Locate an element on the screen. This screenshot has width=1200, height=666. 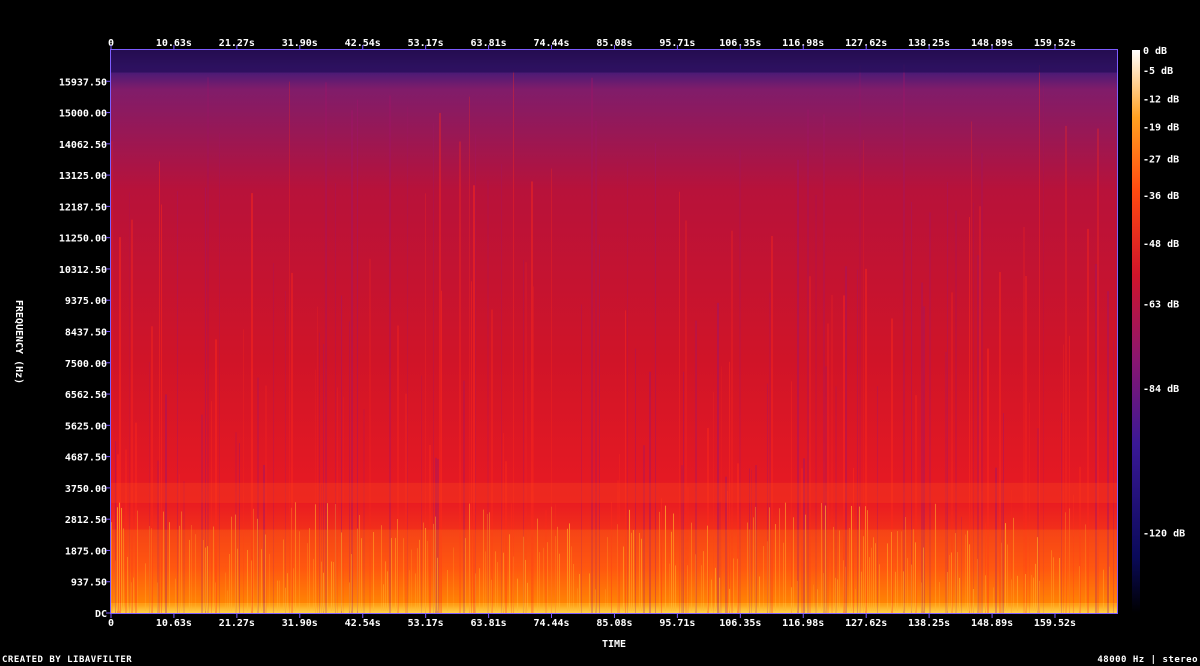
x-tick-label: 53.17s is located at coordinates (426, 623).